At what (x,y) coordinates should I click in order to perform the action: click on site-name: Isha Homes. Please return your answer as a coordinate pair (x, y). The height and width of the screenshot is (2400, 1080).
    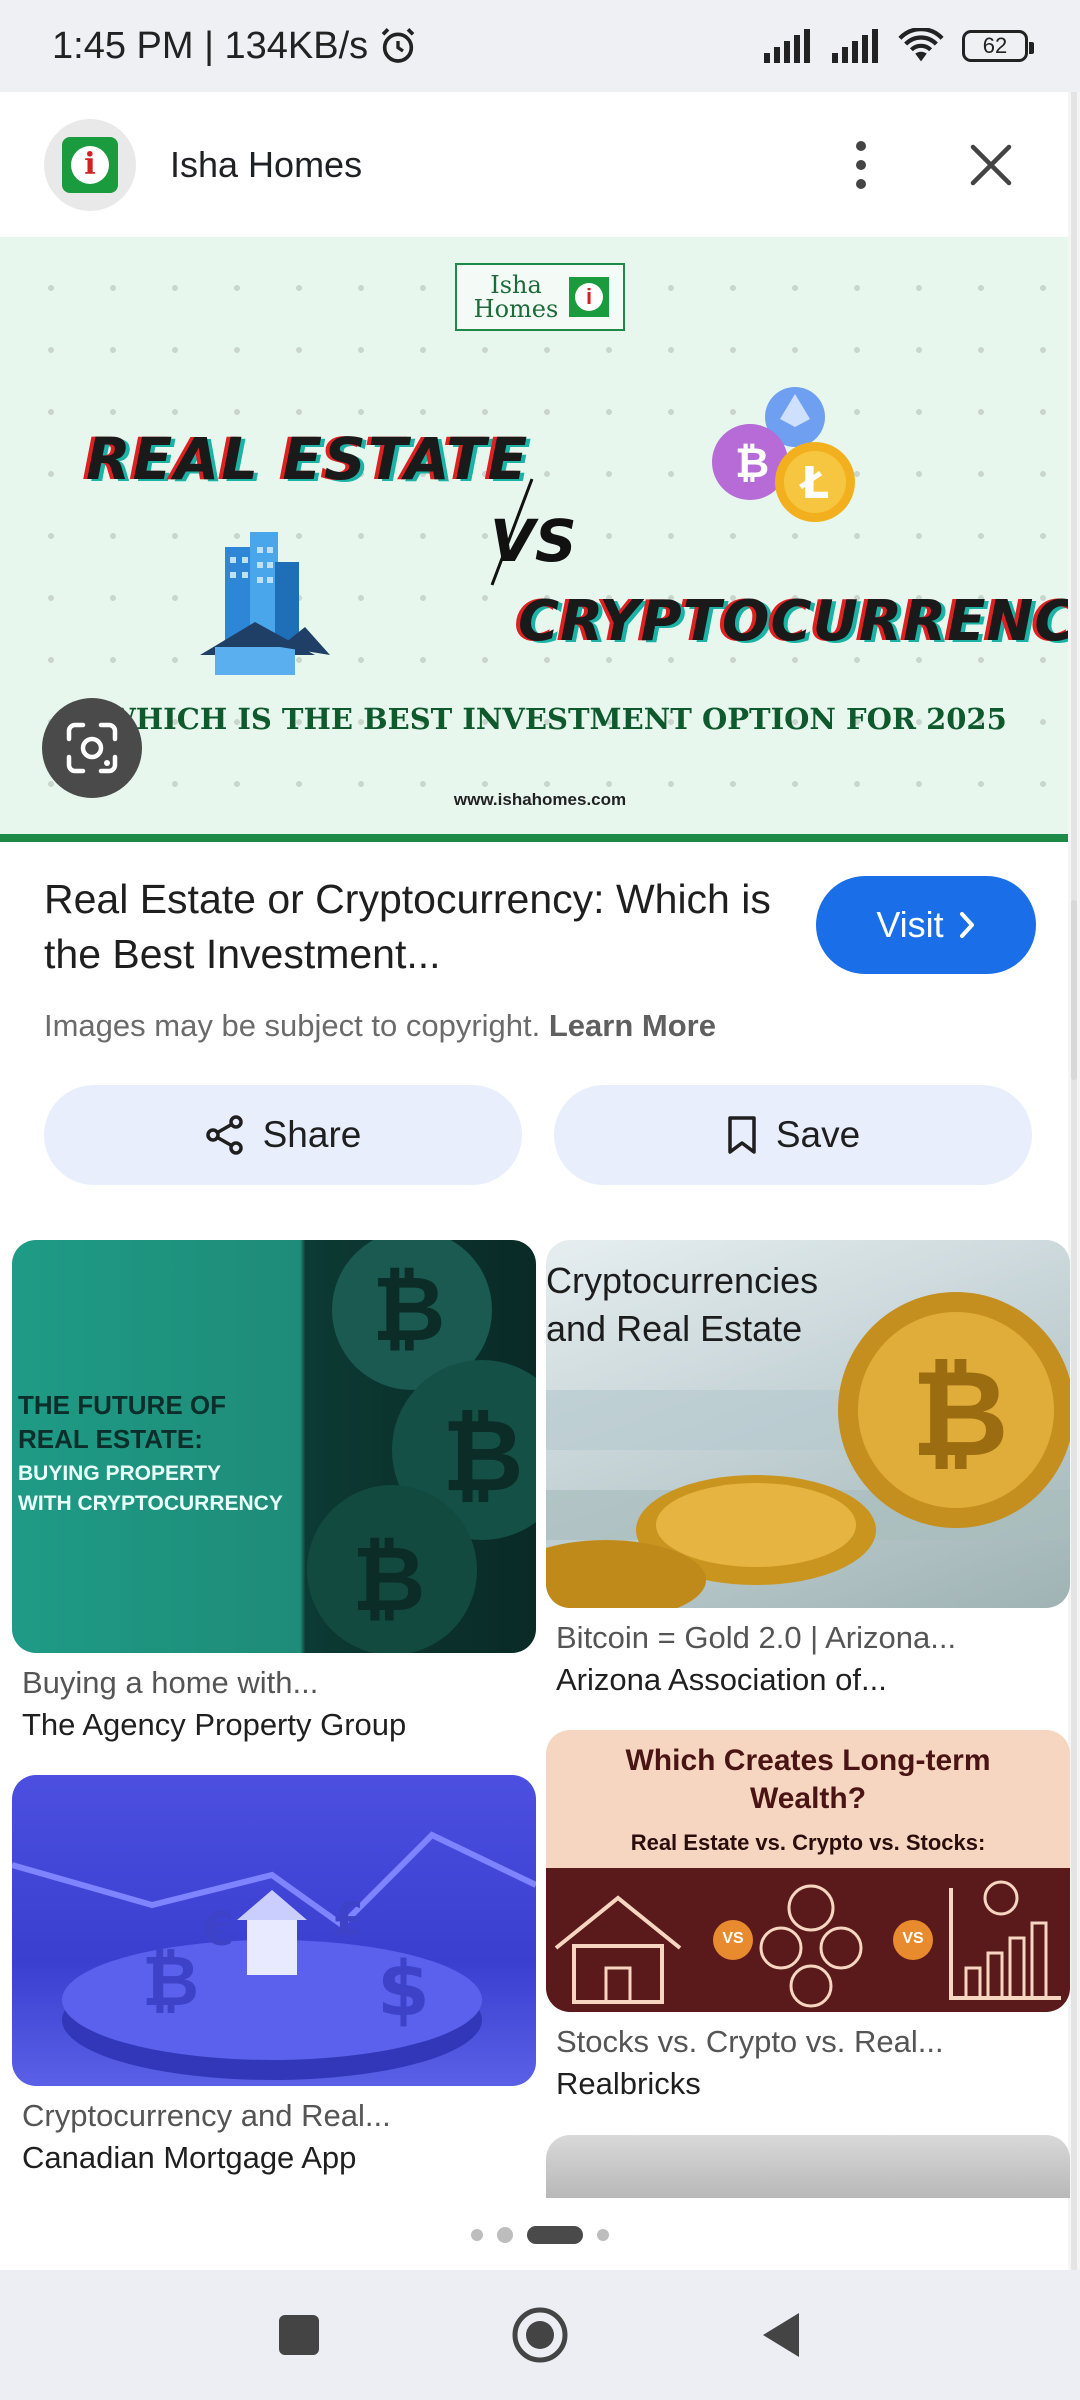
    Looking at the image, I should click on (493, 165).